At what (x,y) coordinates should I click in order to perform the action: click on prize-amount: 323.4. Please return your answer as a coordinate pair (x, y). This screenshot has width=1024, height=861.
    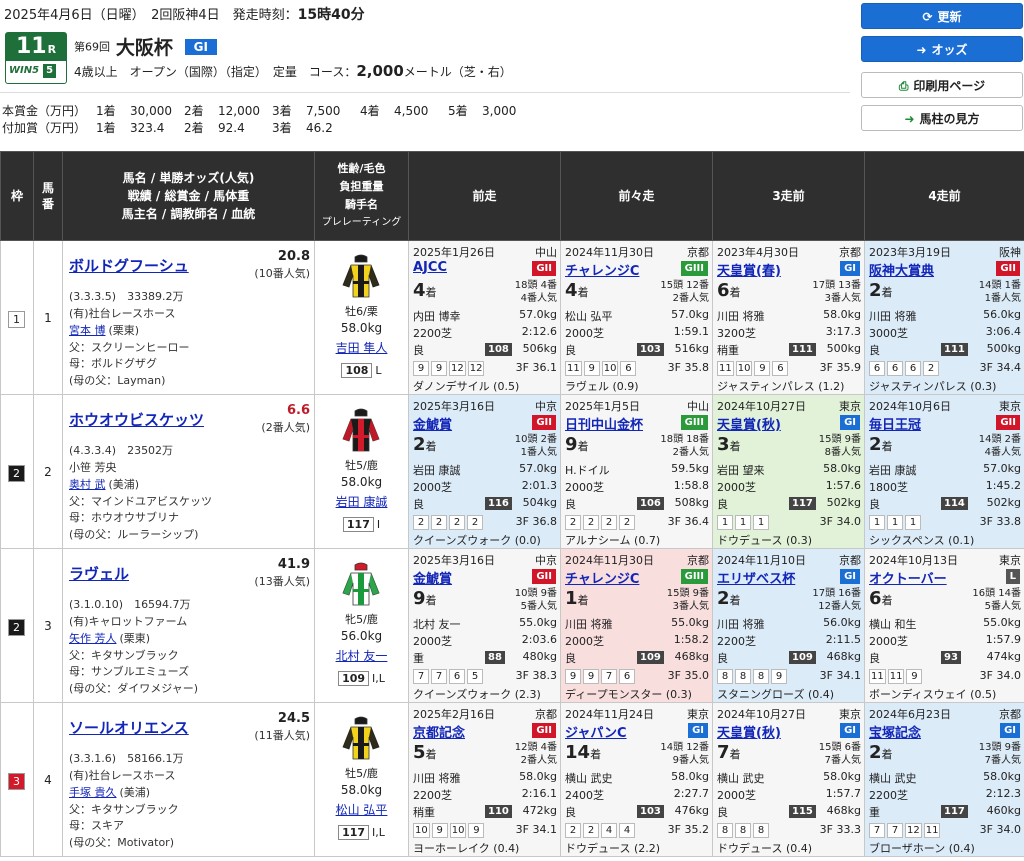
    Looking at the image, I should click on (147, 128).